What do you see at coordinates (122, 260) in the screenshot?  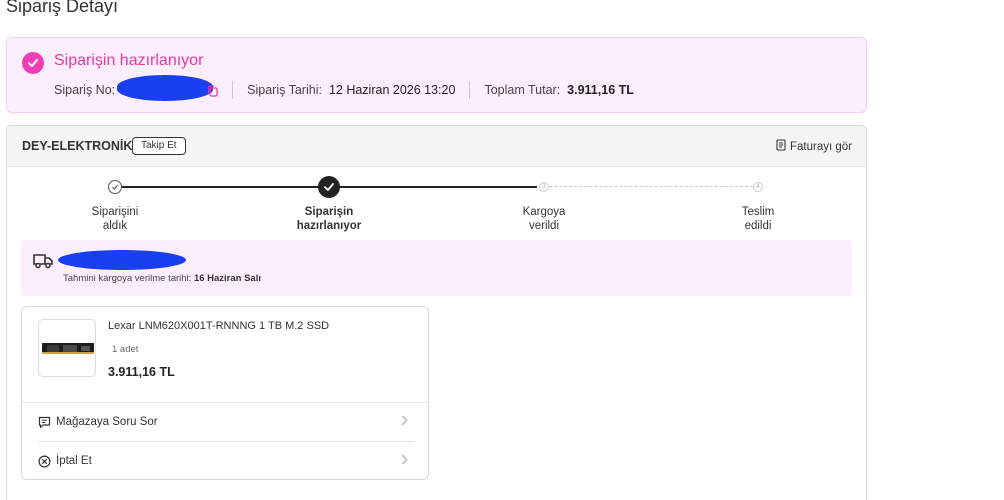 I see `redacted-shipping-info` at bounding box center [122, 260].